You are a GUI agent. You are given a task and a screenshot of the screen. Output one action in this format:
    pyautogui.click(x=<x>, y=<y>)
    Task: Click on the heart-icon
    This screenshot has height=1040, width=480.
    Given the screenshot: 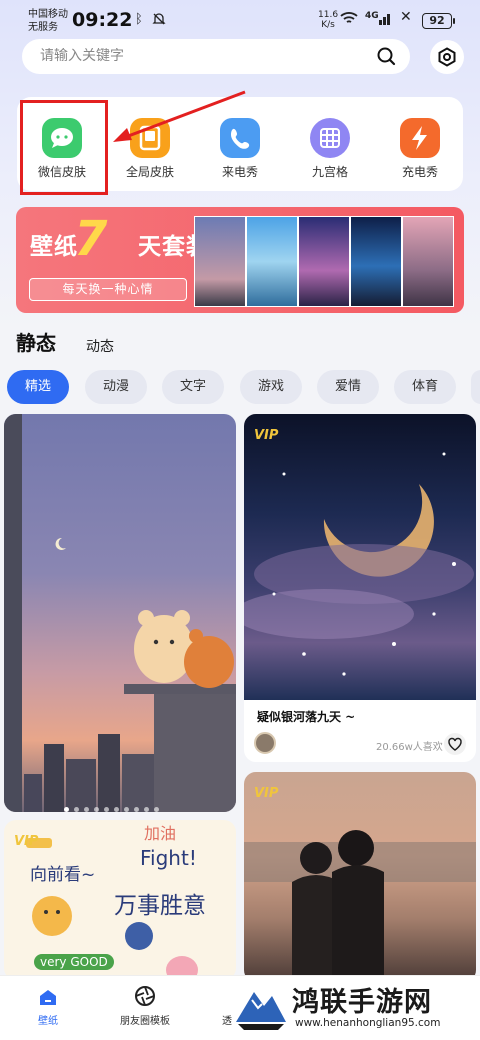 What is the action you would take?
    pyautogui.click(x=455, y=744)
    